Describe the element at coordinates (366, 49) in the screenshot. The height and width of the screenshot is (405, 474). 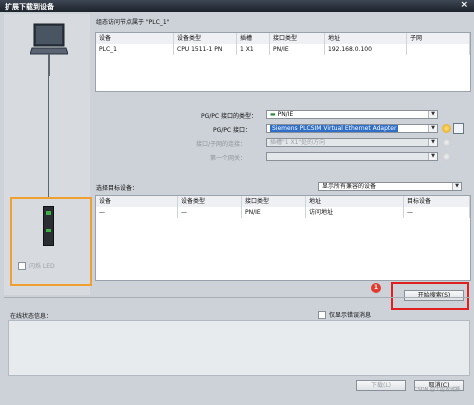
I see `cell: 192.168.0.100` at that location.